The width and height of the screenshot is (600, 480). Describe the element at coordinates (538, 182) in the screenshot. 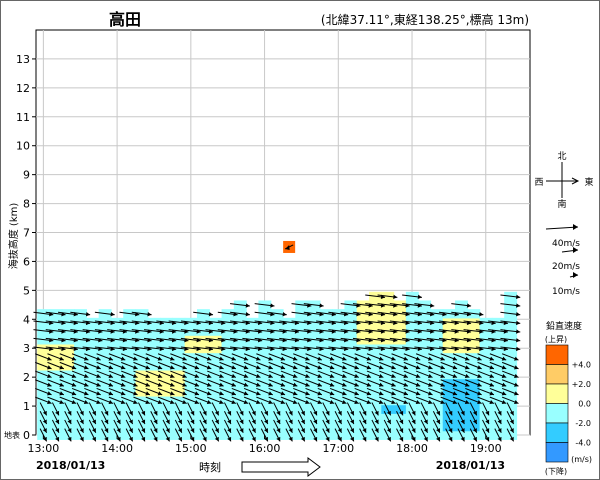

I see `compass-west: 西` at that location.